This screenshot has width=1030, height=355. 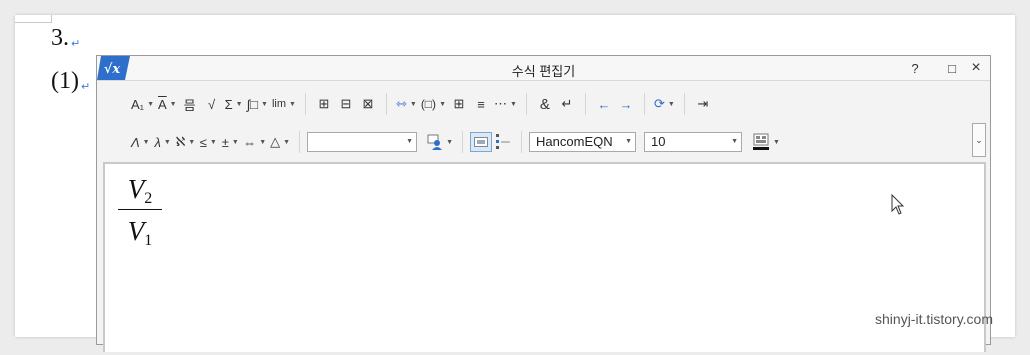 I want to click on matrix-button-1: ⊞, so click(x=324, y=104).